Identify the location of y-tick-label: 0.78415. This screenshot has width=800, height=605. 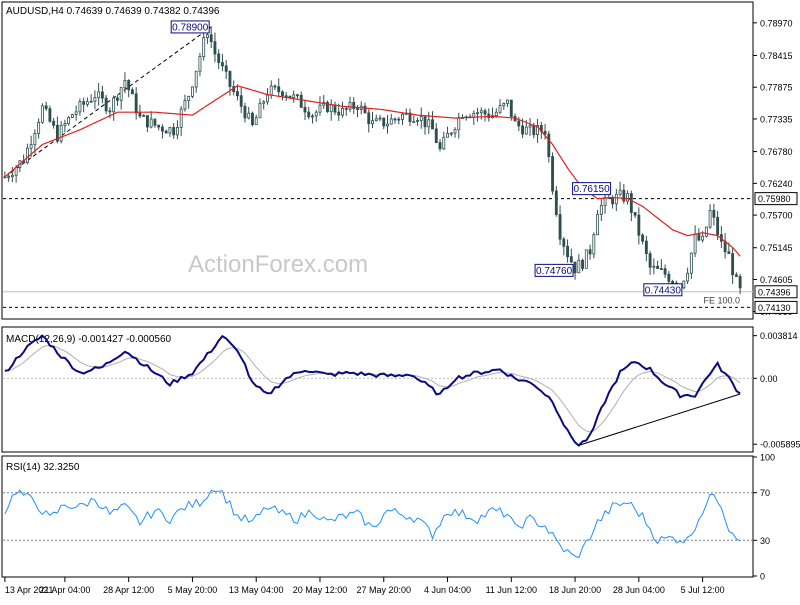
(776, 56).